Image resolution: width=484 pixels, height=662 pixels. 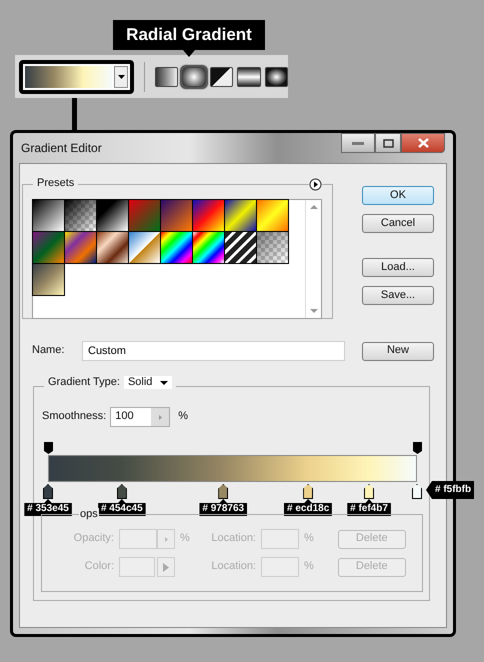 What do you see at coordinates (61, 148) in the screenshot?
I see `window-title: Gradient Editor` at bounding box center [61, 148].